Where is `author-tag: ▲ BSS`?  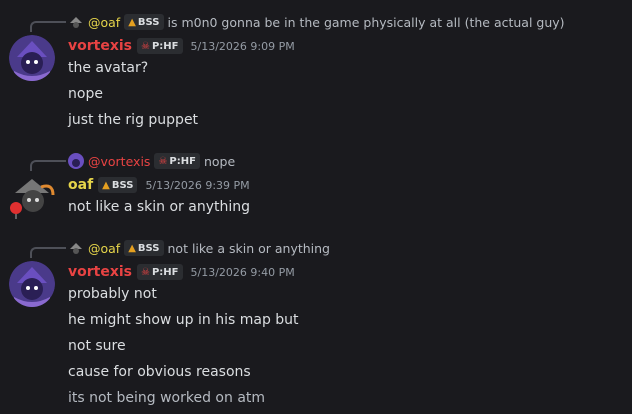
author-tag: ▲ BSS is located at coordinates (118, 185).